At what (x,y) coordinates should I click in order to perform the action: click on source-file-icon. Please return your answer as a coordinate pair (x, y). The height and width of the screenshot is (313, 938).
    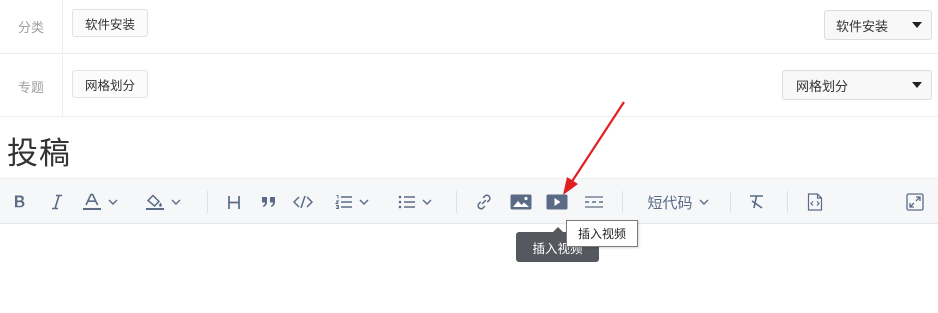
    Looking at the image, I should click on (815, 202).